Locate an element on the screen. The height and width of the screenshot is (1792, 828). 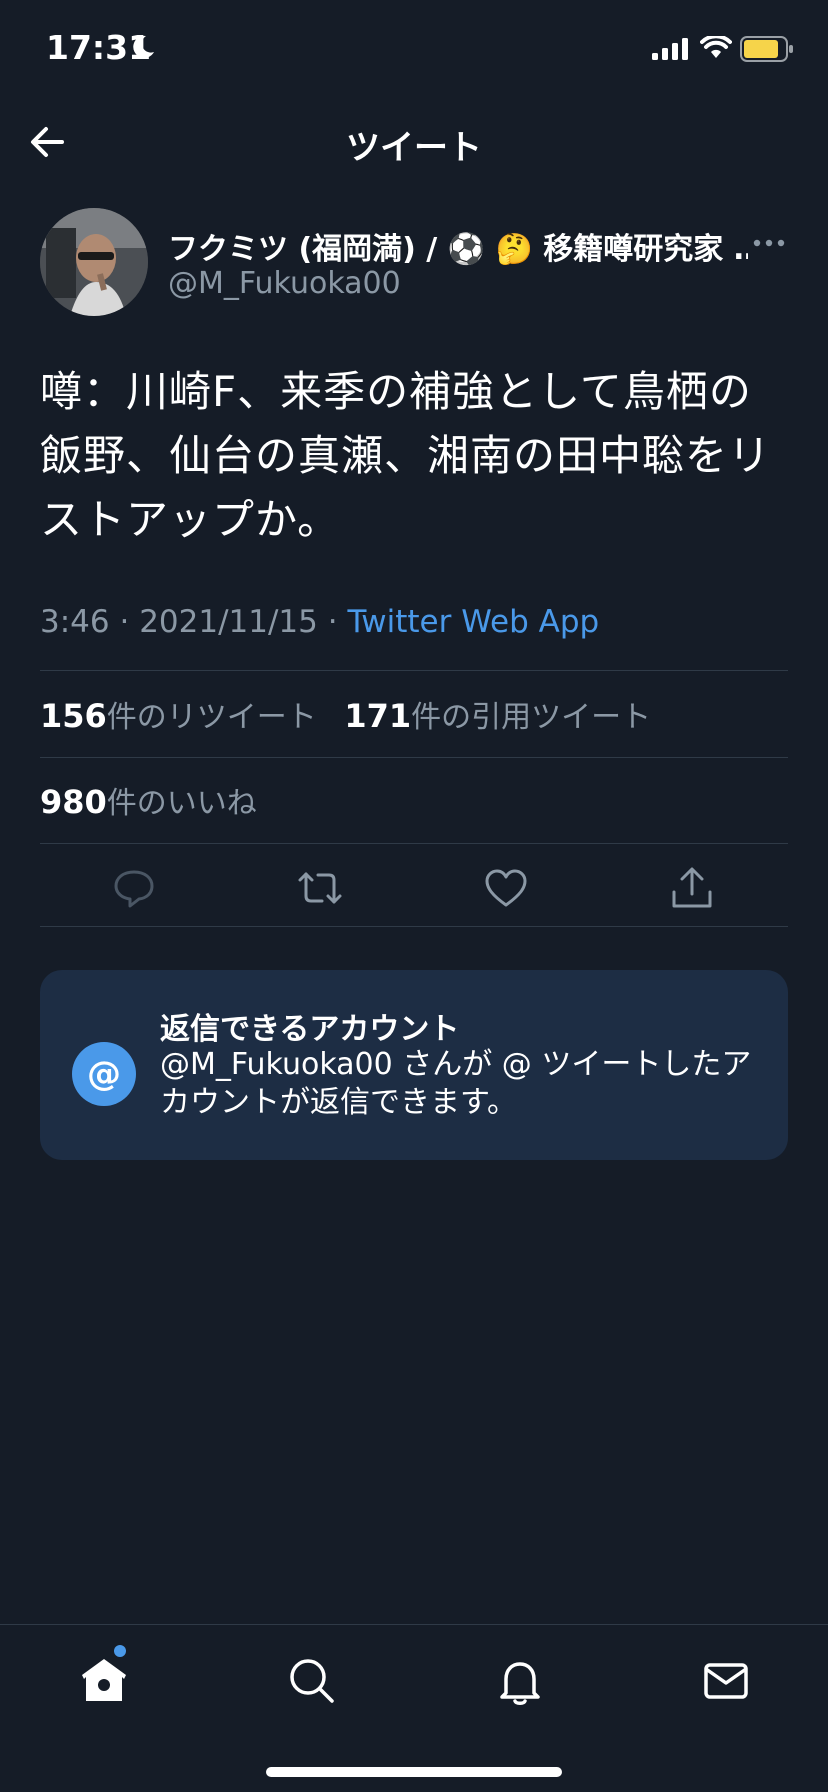
tweet-date: 2021/11/15 is located at coordinates (228, 622).